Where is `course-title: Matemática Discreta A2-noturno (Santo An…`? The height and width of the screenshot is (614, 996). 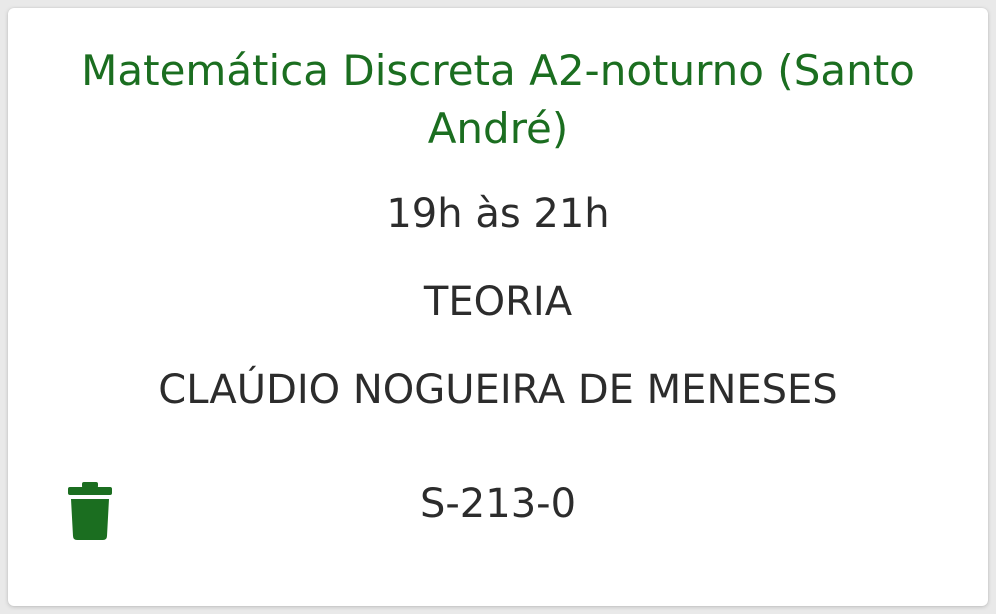 course-title: Matemática Discreta A2-noturno (Santo An… is located at coordinates (498, 99).